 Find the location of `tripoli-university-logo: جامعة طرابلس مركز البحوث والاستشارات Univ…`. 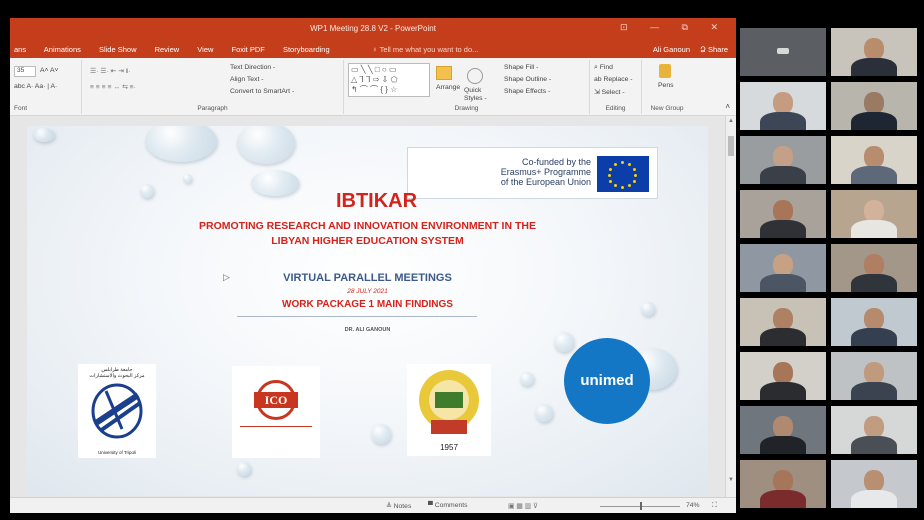

tripoli-university-logo: جامعة طرابلس مركز البحوث والاستشارات Univ… is located at coordinates (117, 411).